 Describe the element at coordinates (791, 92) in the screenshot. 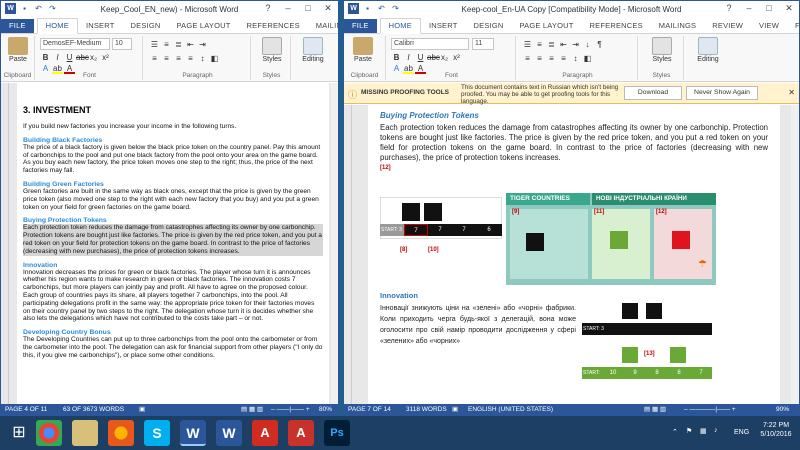

I see `close-icon: ✕` at that location.